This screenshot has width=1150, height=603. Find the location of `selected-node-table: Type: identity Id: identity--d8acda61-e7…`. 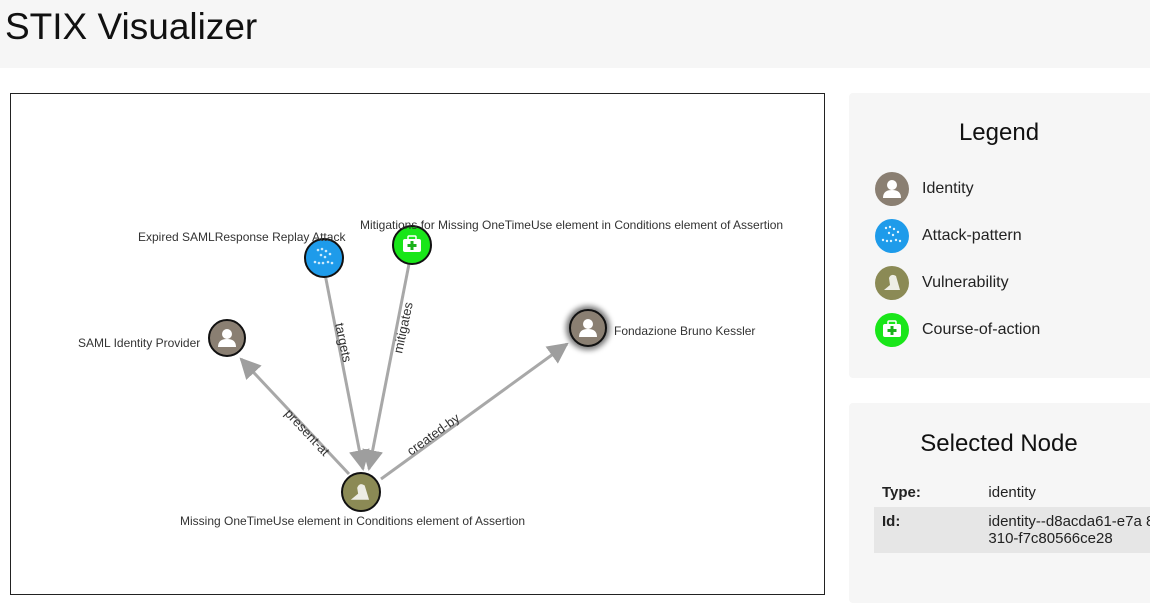

selected-node-table: Type: identity Id: identity--d8acda61-e7… is located at coordinates (1012, 515).